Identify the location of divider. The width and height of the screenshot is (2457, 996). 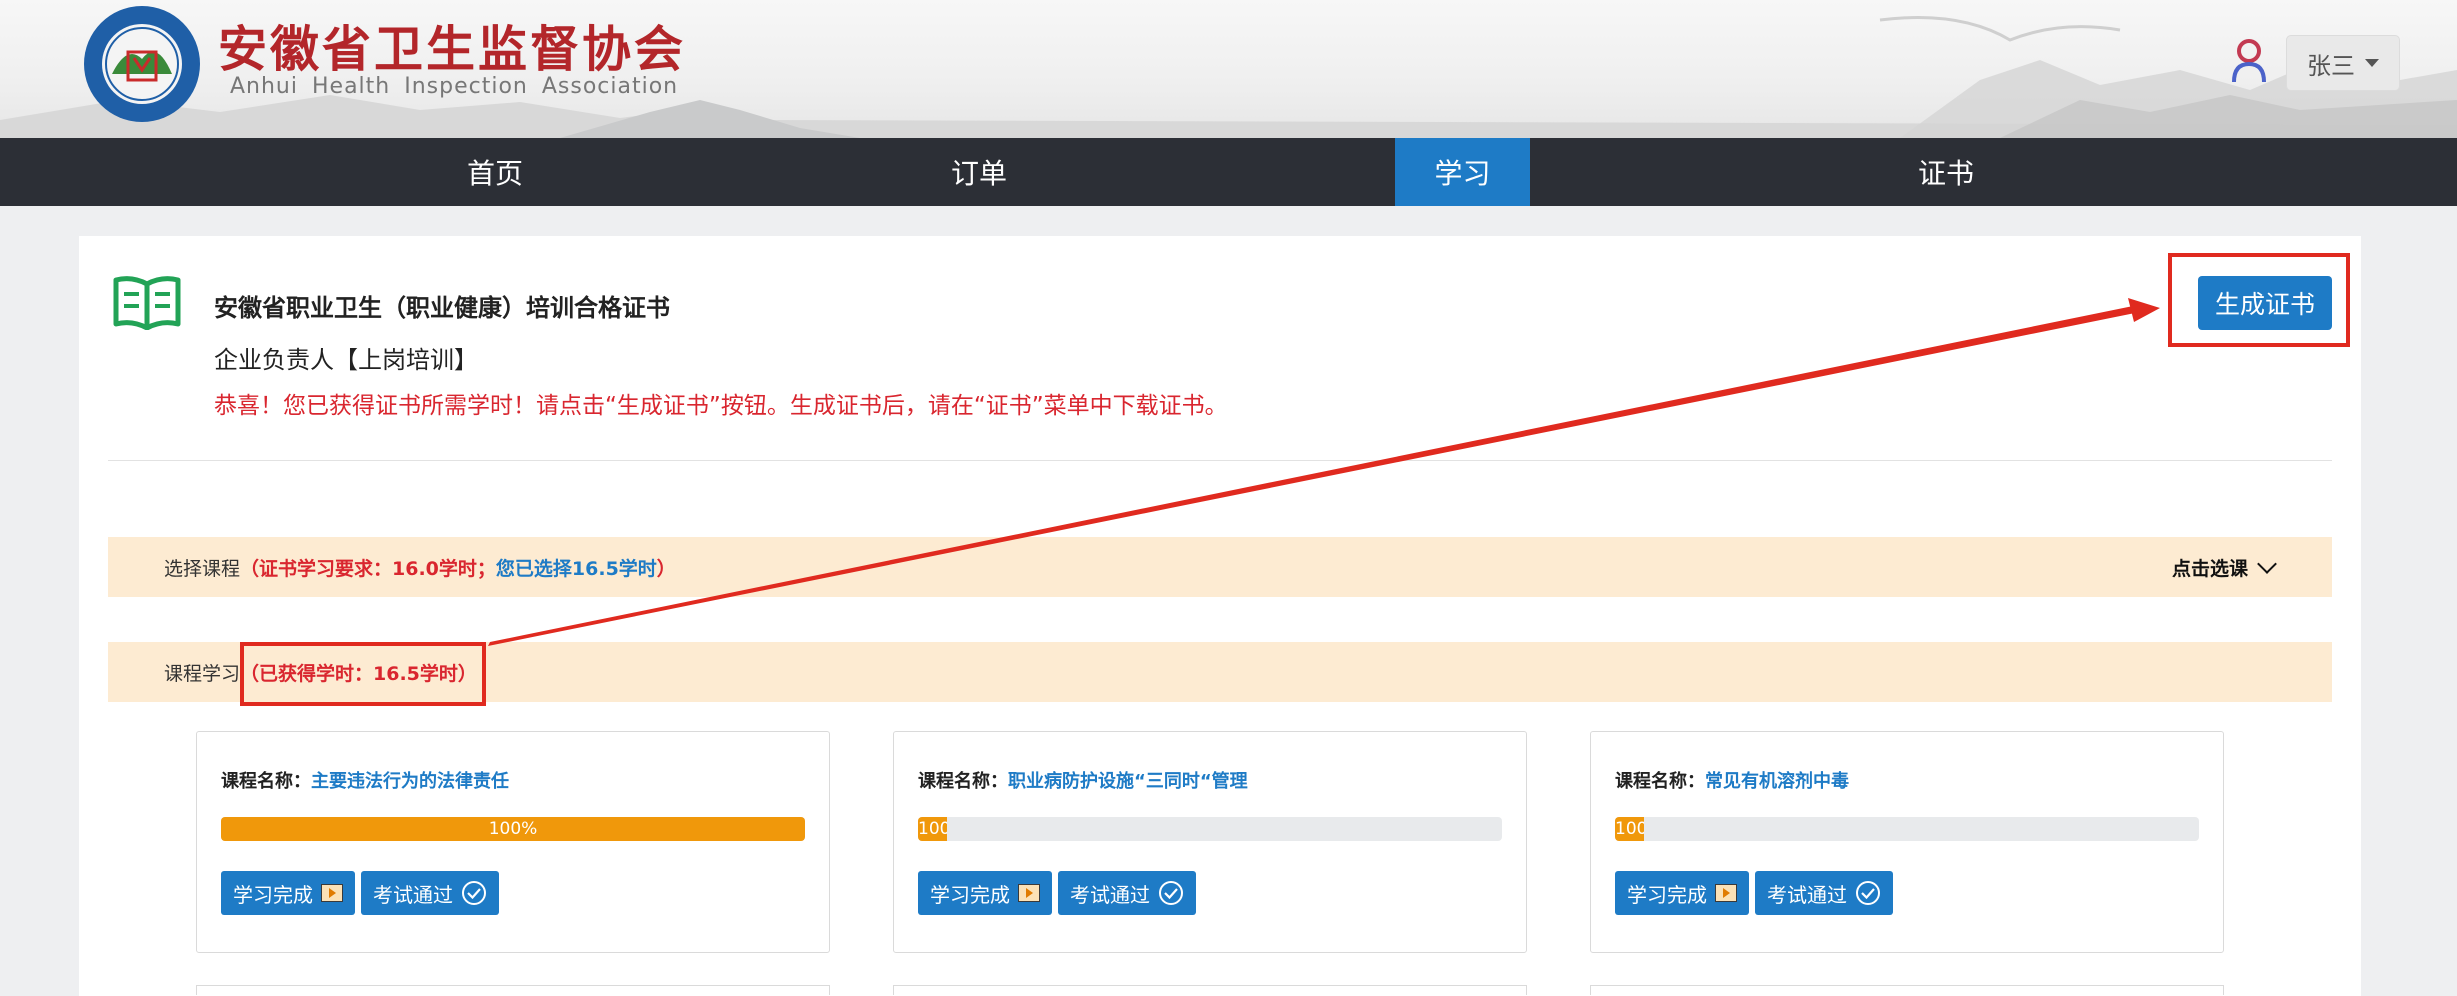
(1220, 460).